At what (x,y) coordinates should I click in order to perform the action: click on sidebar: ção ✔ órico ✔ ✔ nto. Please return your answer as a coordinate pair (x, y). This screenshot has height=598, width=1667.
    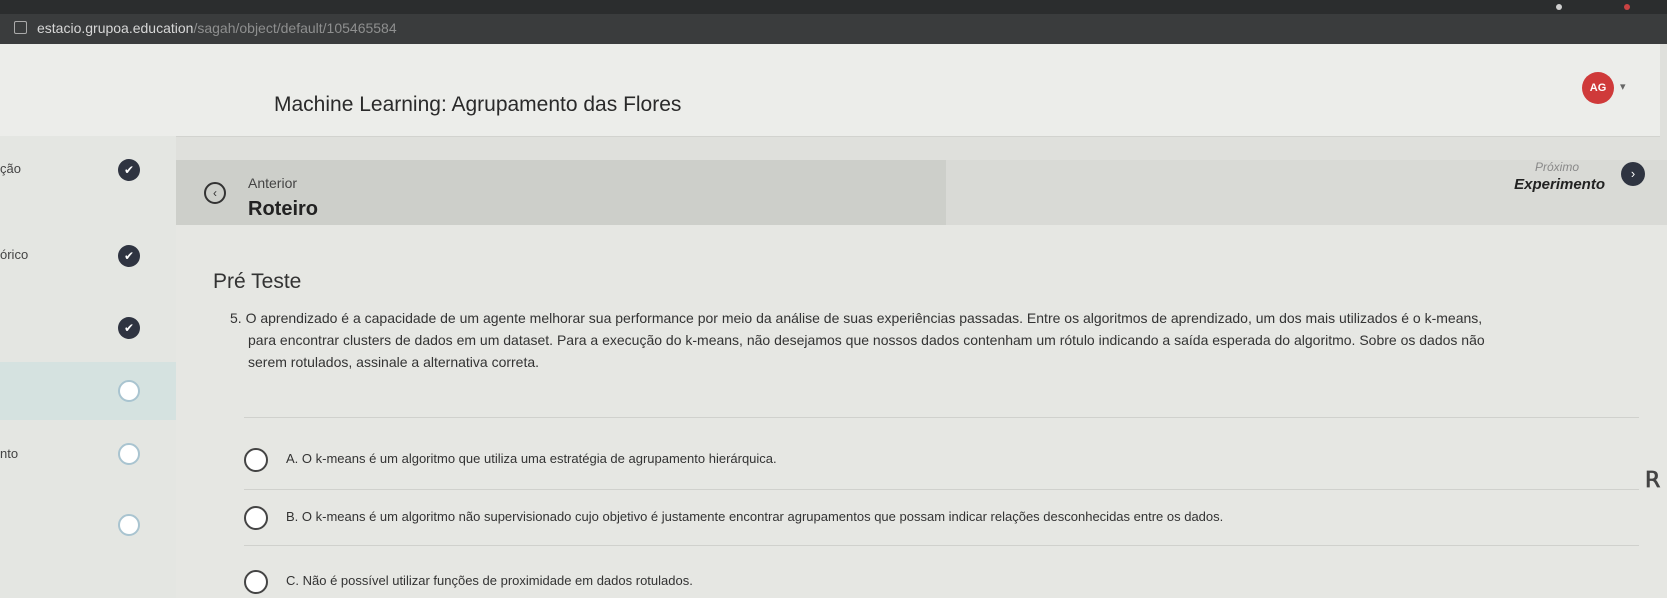
    Looking at the image, I should click on (88, 367).